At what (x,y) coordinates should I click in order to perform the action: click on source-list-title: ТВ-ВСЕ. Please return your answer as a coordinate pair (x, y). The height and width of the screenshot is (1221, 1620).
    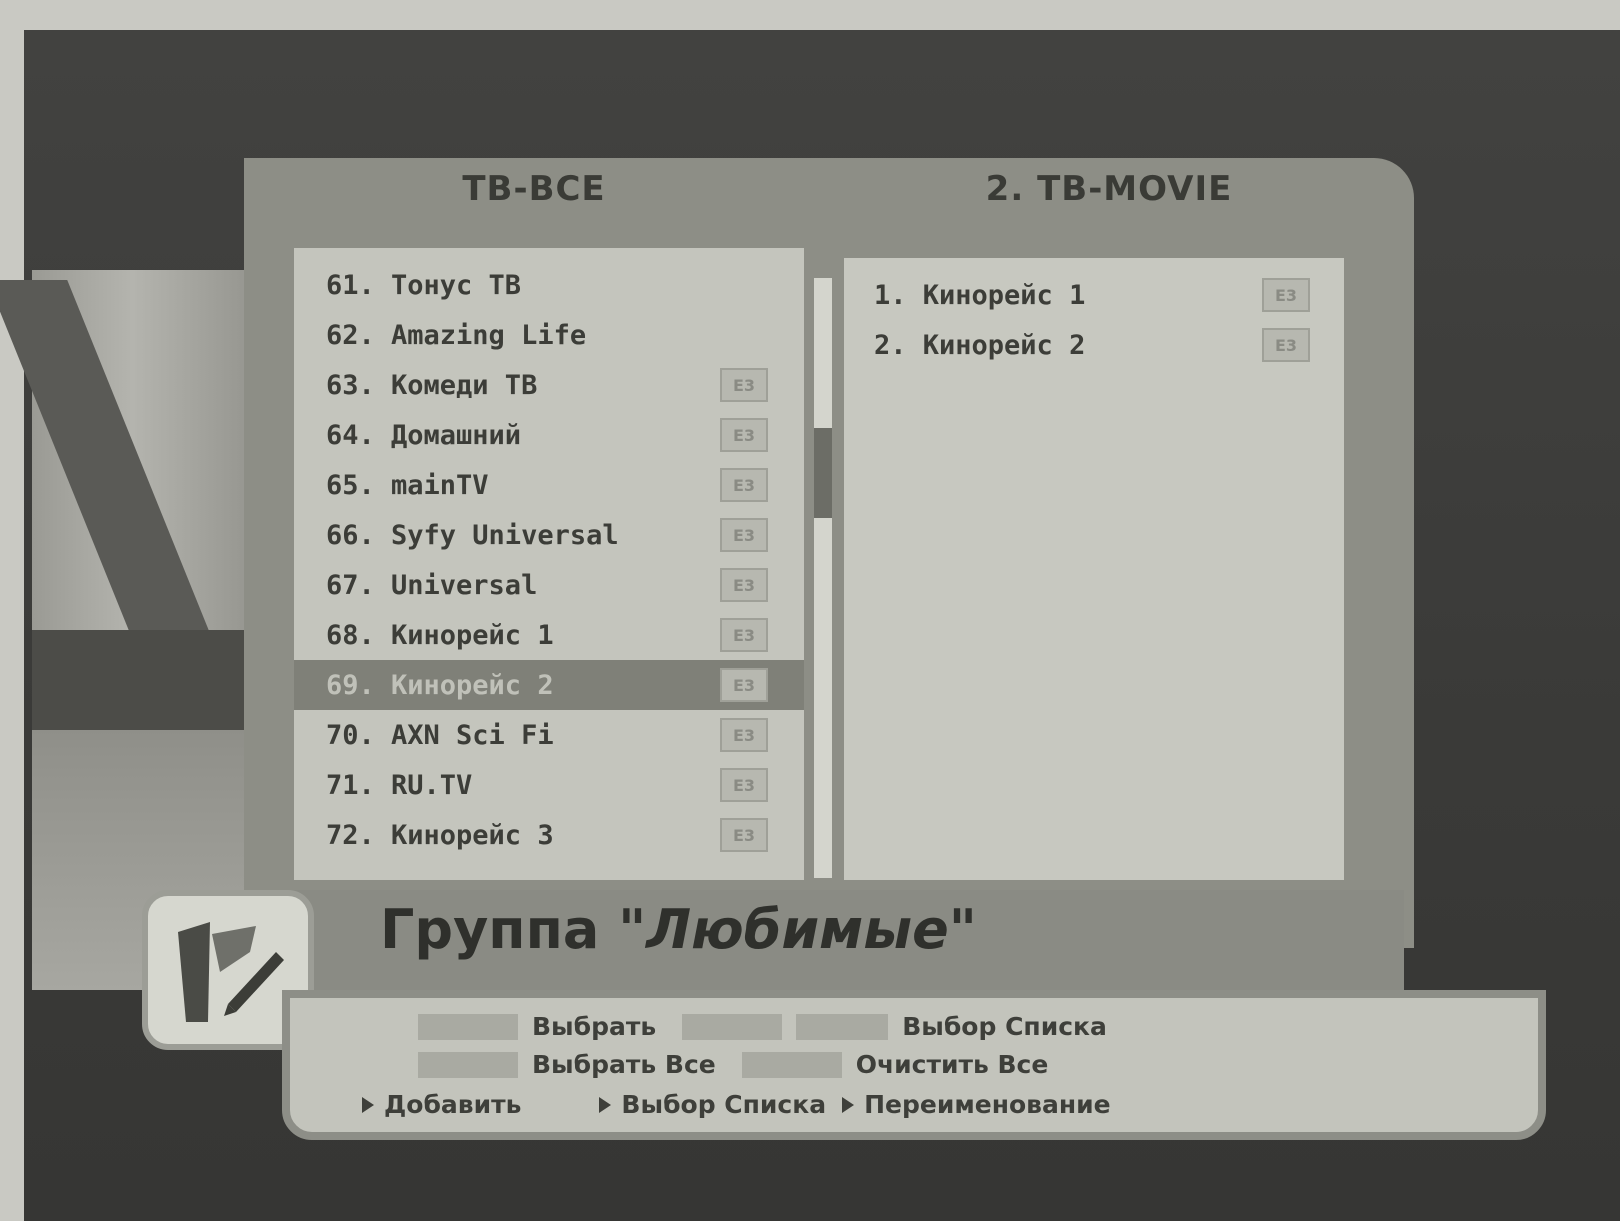
    Looking at the image, I should click on (534, 189).